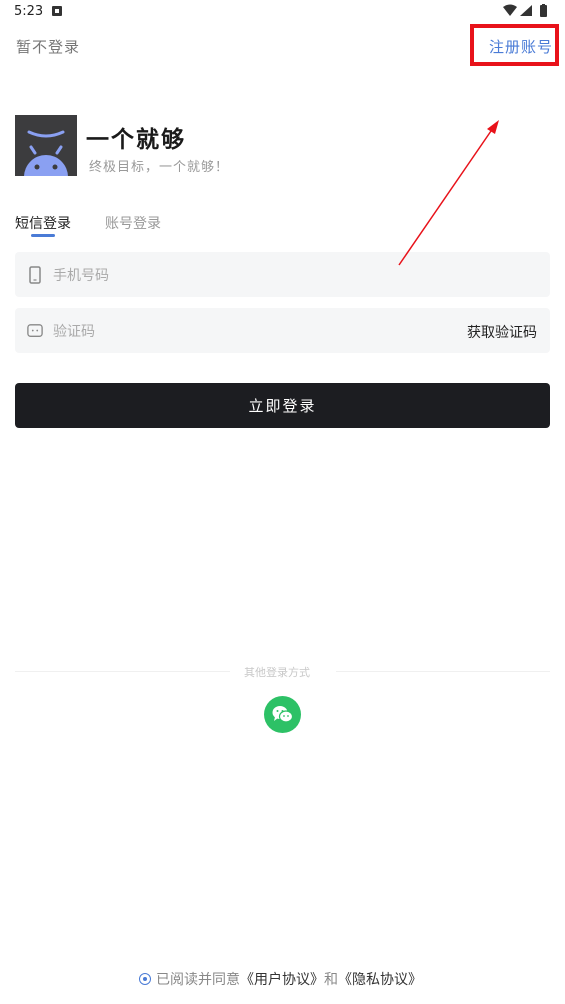  I want to click on app-name: 一个就够, so click(136, 140).